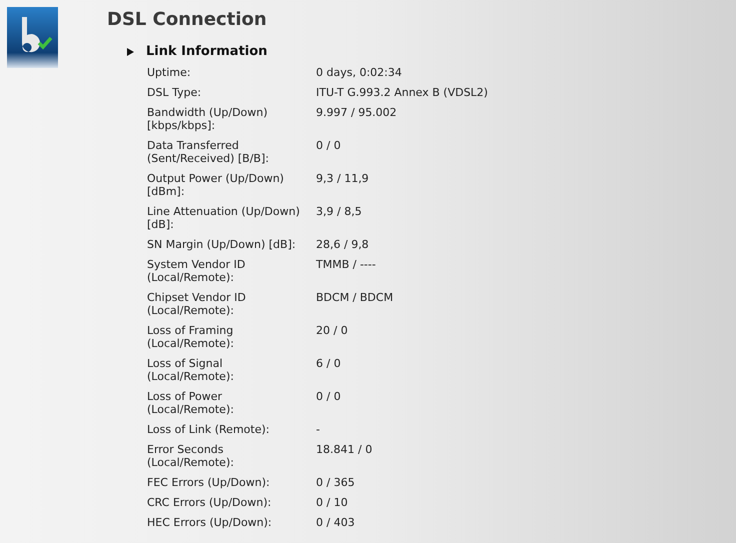 The height and width of the screenshot is (543, 736). What do you see at coordinates (209, 503) in the screenshot?
I see `field-label: CRC Errors (Up/Down):` at bounding box center [209, 503].